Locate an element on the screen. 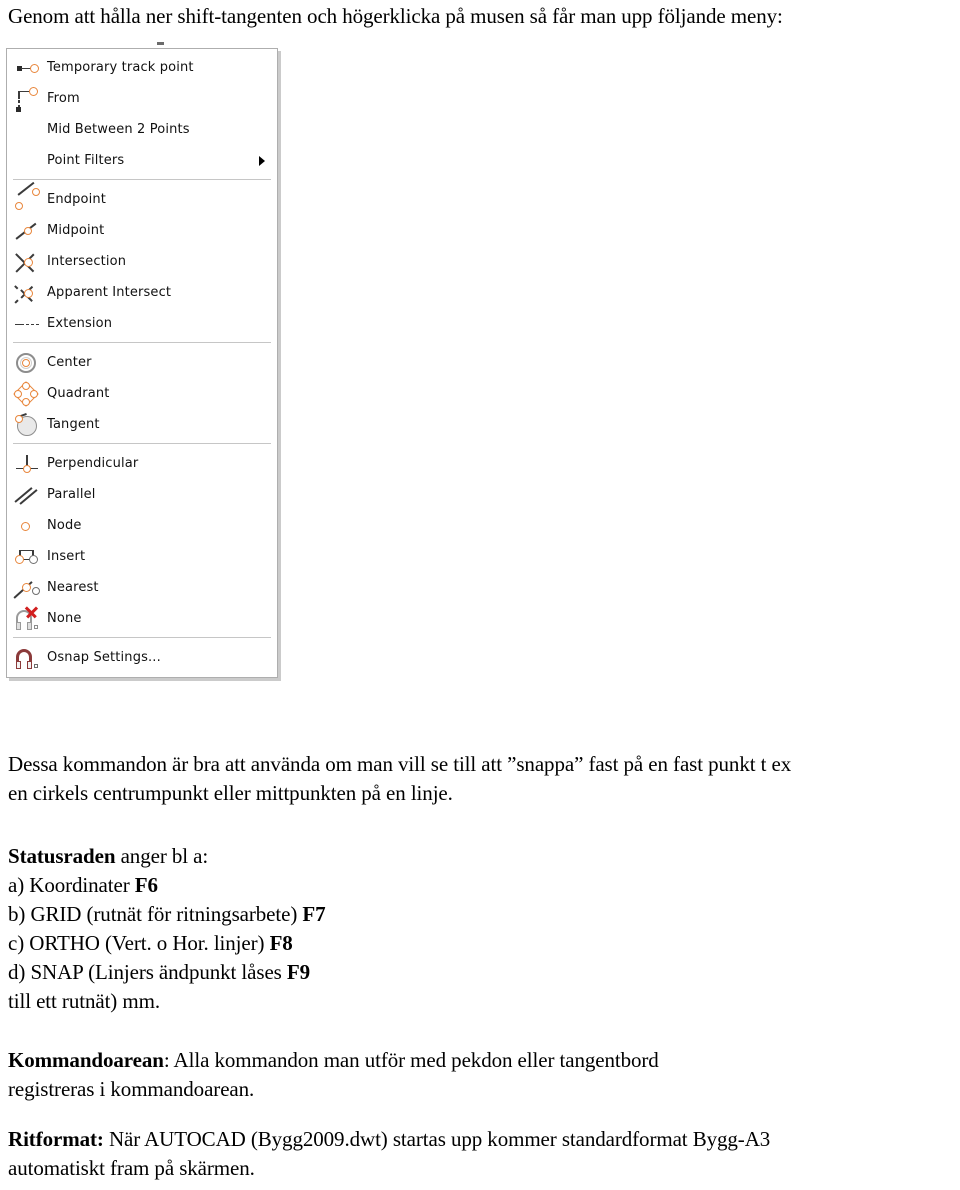 Image resolution: width=960 pixels, height=1190 pixels. statusbar-item-b: b) GRID (rutnät för ritningsarbete) F7 is located at coordinates (167, 914).